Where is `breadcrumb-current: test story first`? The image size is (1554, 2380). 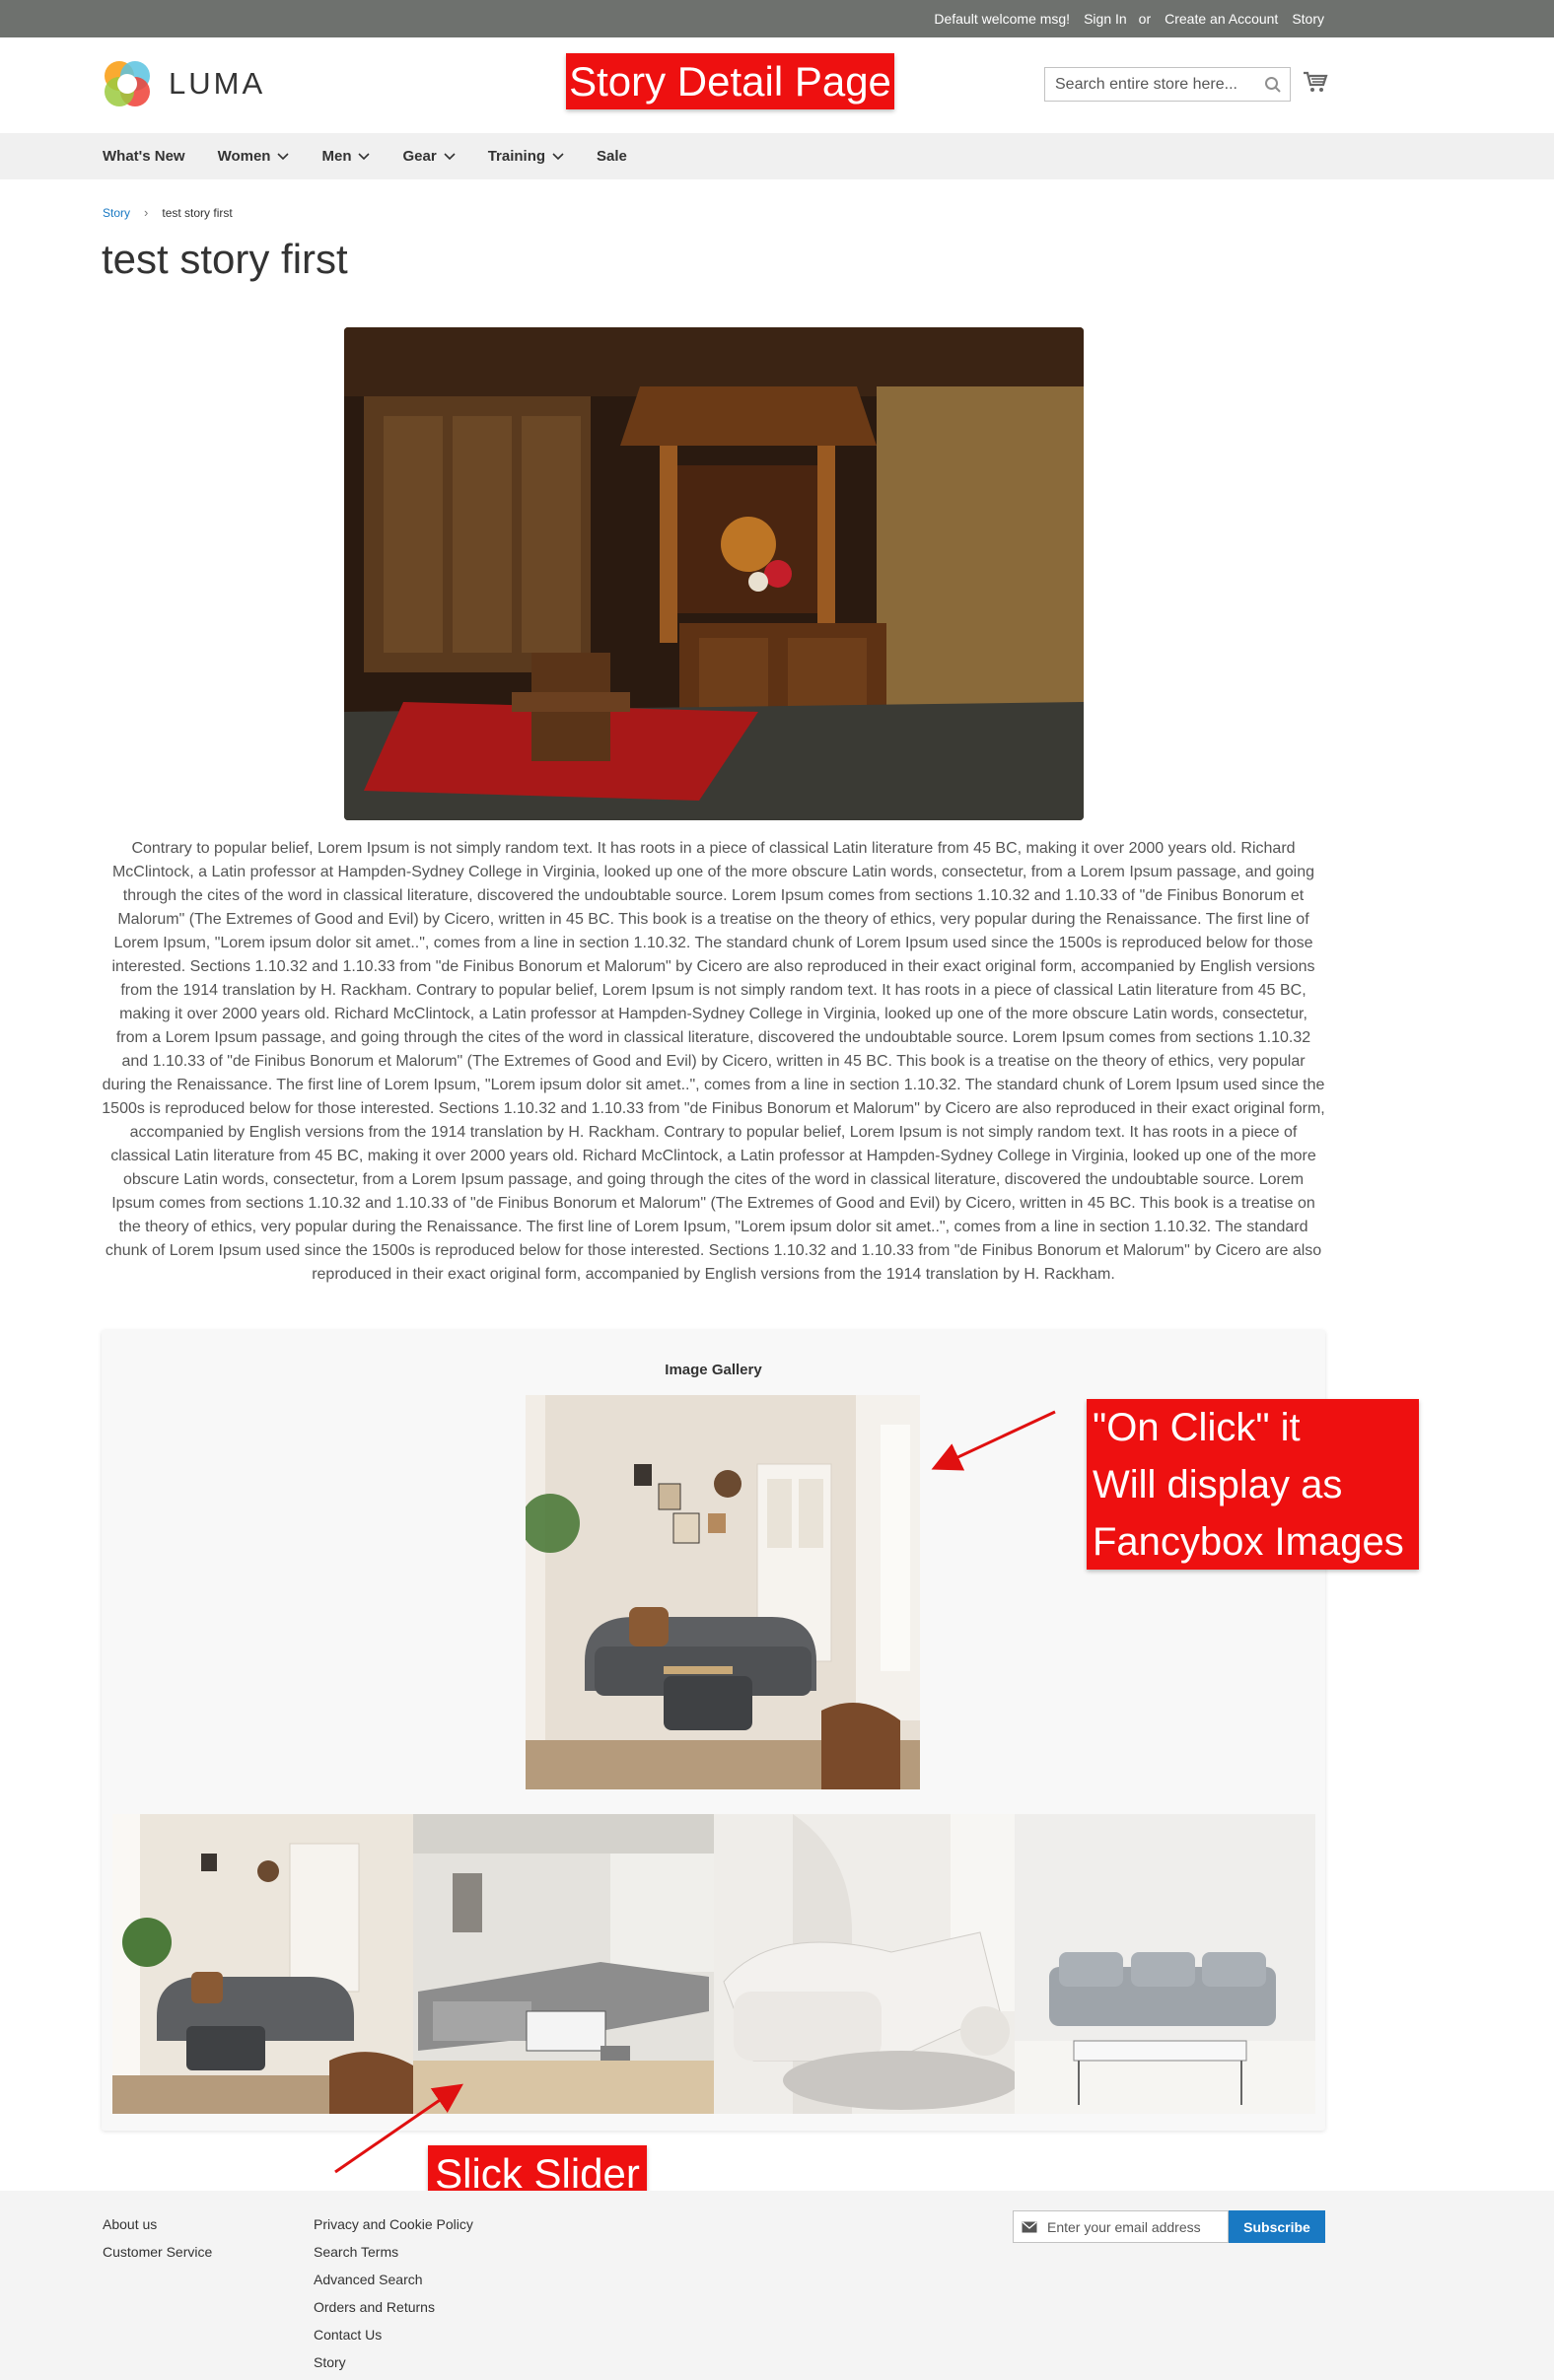 breadcrumb-current: test story first is located at coordinates (197, 212).